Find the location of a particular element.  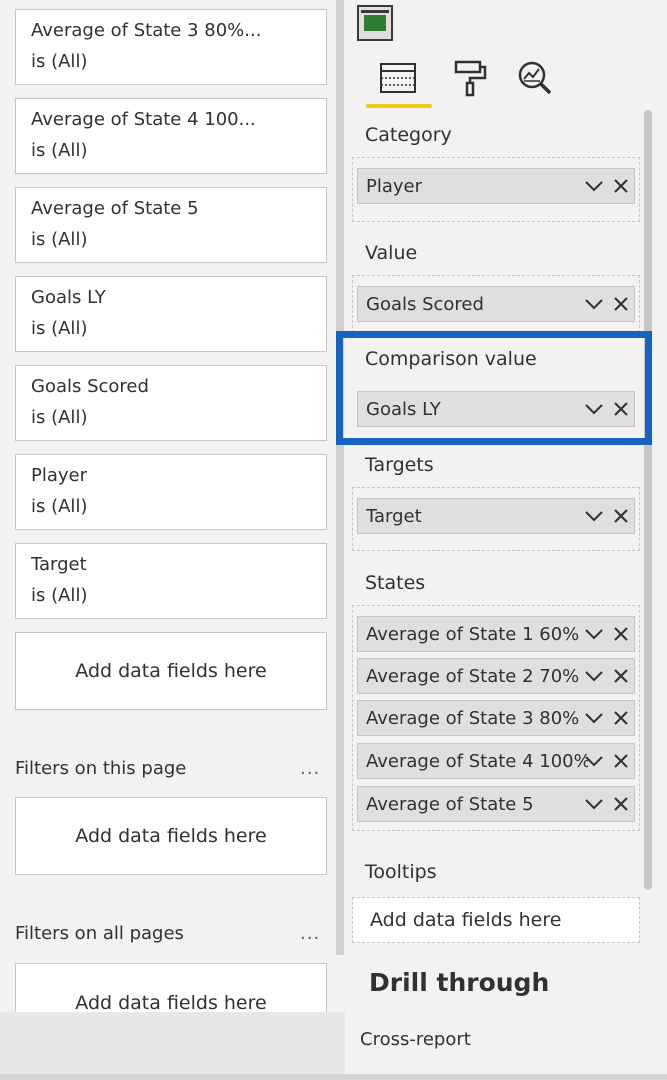

active-tab-indicator is located at coordinates (399, 106).